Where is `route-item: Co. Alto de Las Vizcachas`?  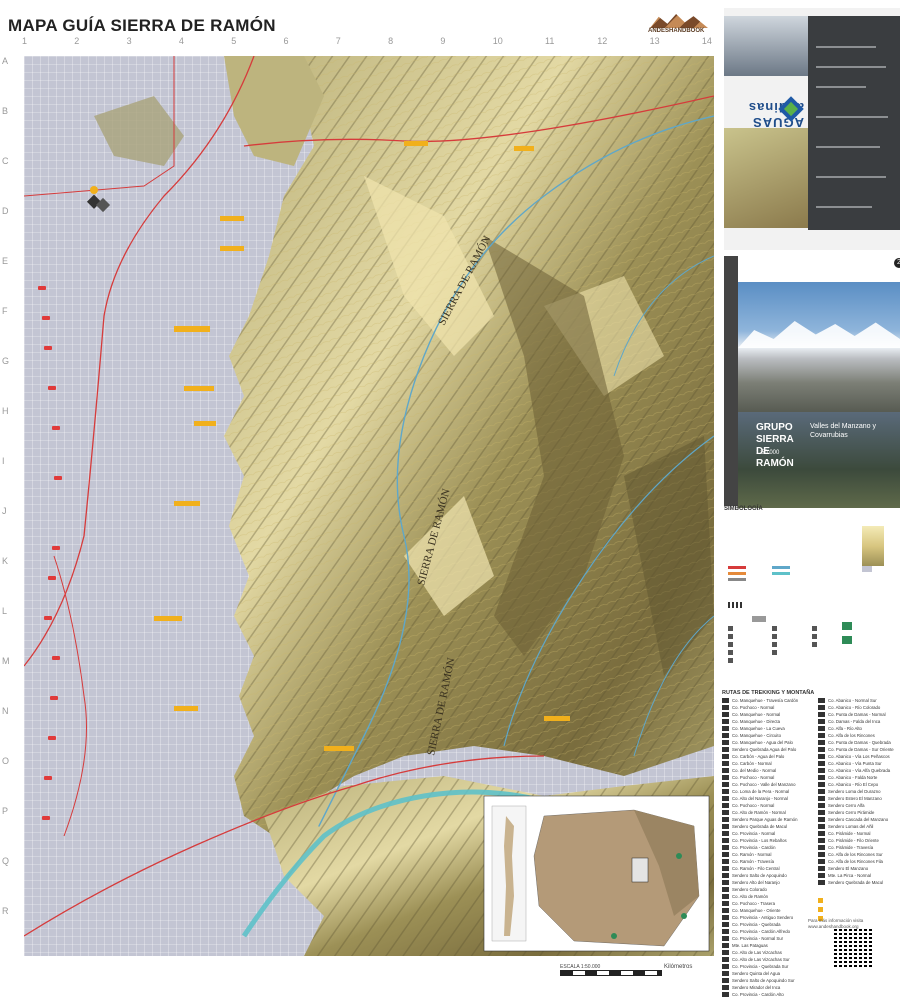
route-item: Co. Alto de Las Vizcachas is located at coordinates (766, 953).